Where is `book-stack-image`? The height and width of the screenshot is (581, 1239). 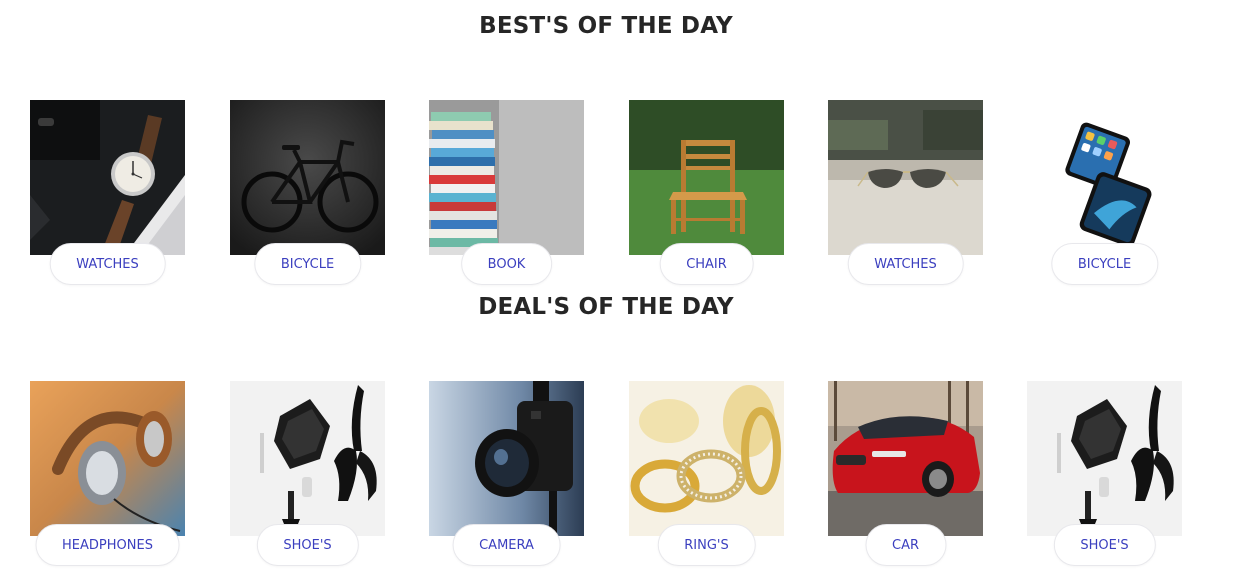
book-stack-image is located at coordinates (506, 177).